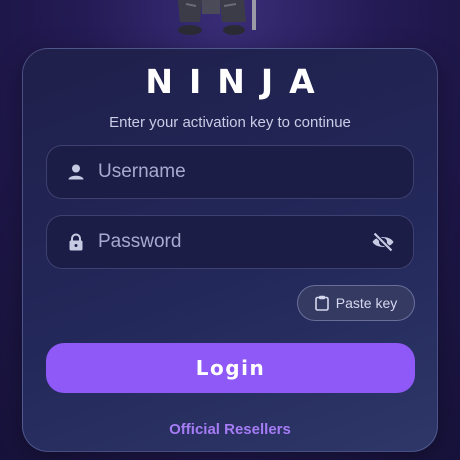 The width and height of the screenshot is (460, 460). Describe the element at coordinates (321, 303) in the screenshot. I see `clipboard-icon` at that location.